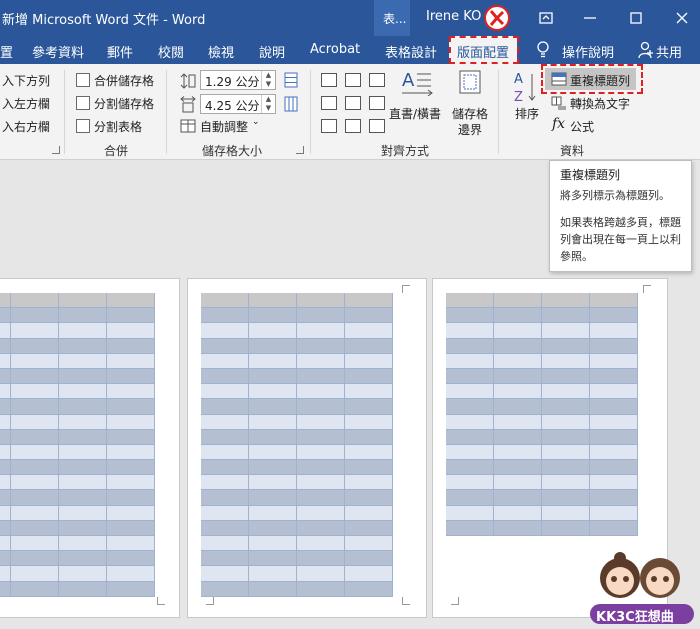  Describe the element at coordinates (118, 126) in the screenshot. I see `split-table-button: 分割表格` at that location.